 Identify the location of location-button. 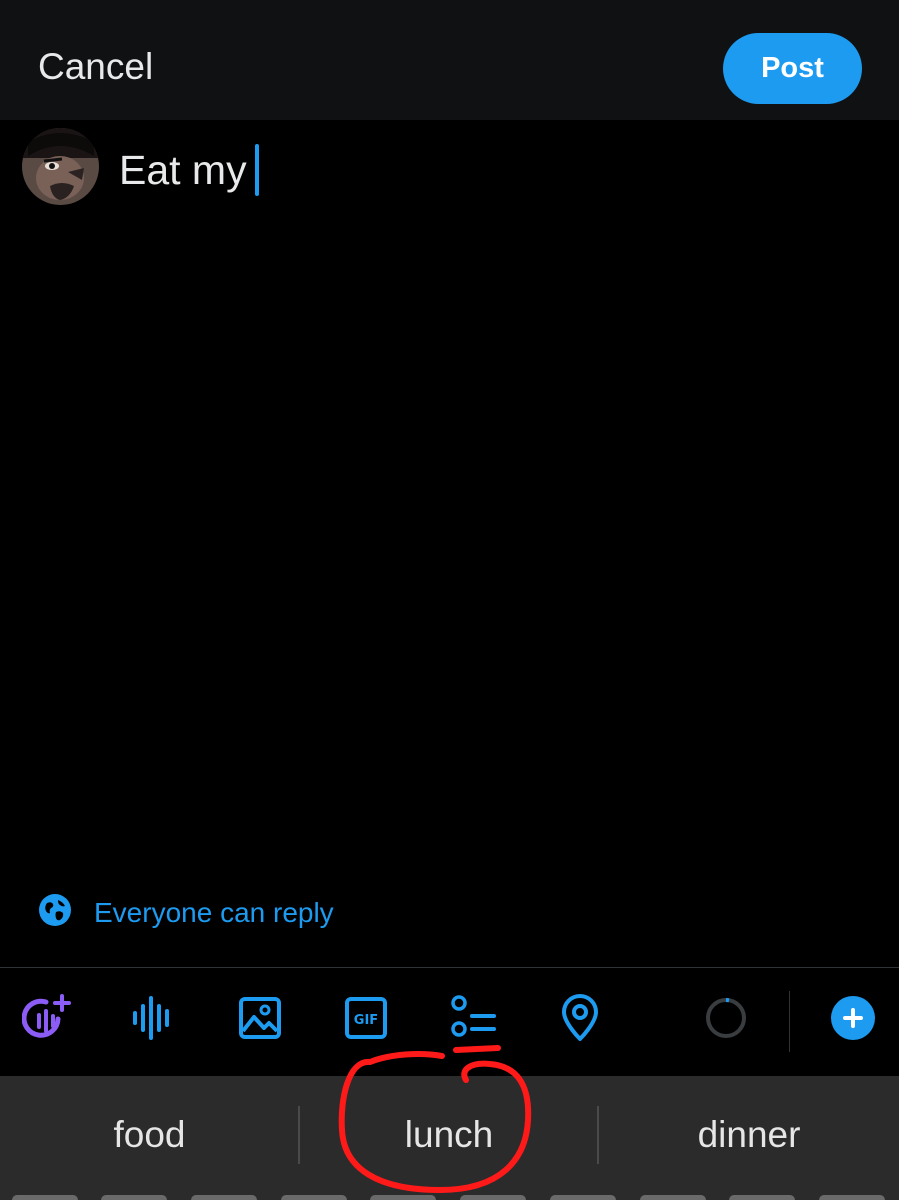
(580, 1020).